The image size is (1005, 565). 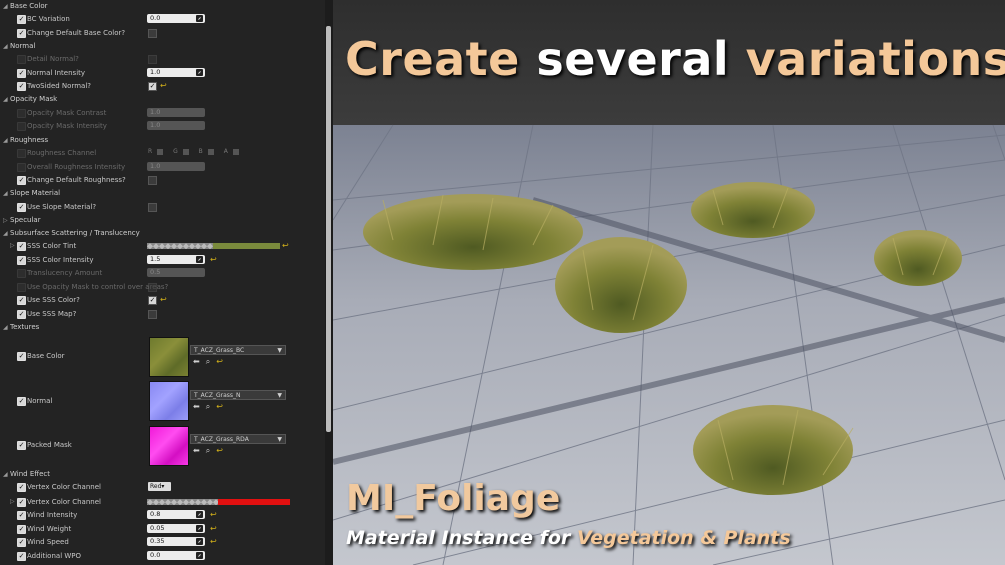 What do you see at coordinates (176, 541) in the screenshot?
I see `wind-speed-input: 0.35` at bounding box center [176, 541].